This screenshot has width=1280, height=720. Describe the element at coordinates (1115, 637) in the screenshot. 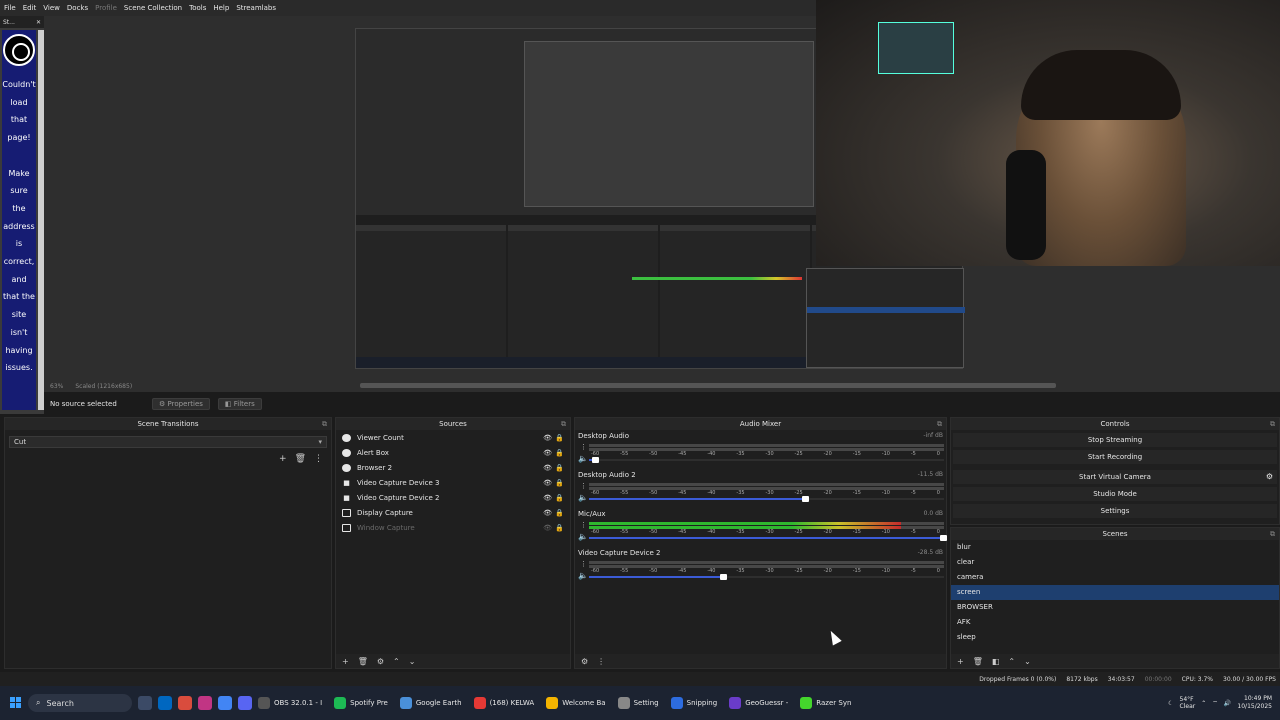

I see `scene-item: sleep` at that location.